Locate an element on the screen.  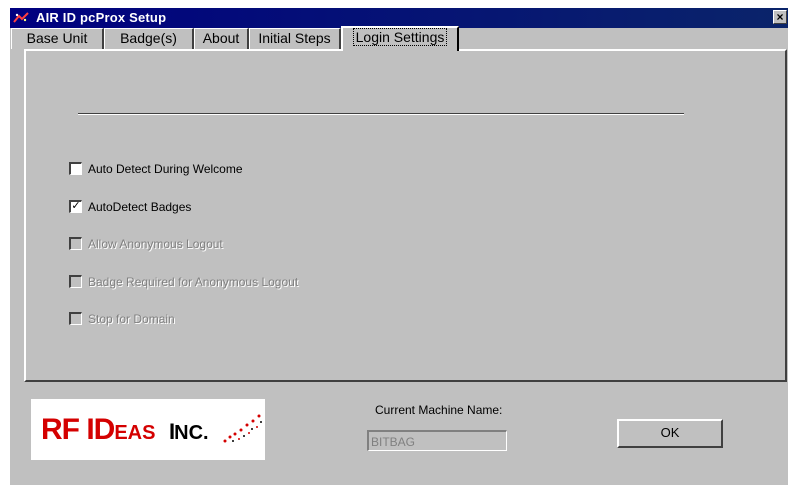
tab-login-settings-label: Login Settings is located at coordinates (400, 37).